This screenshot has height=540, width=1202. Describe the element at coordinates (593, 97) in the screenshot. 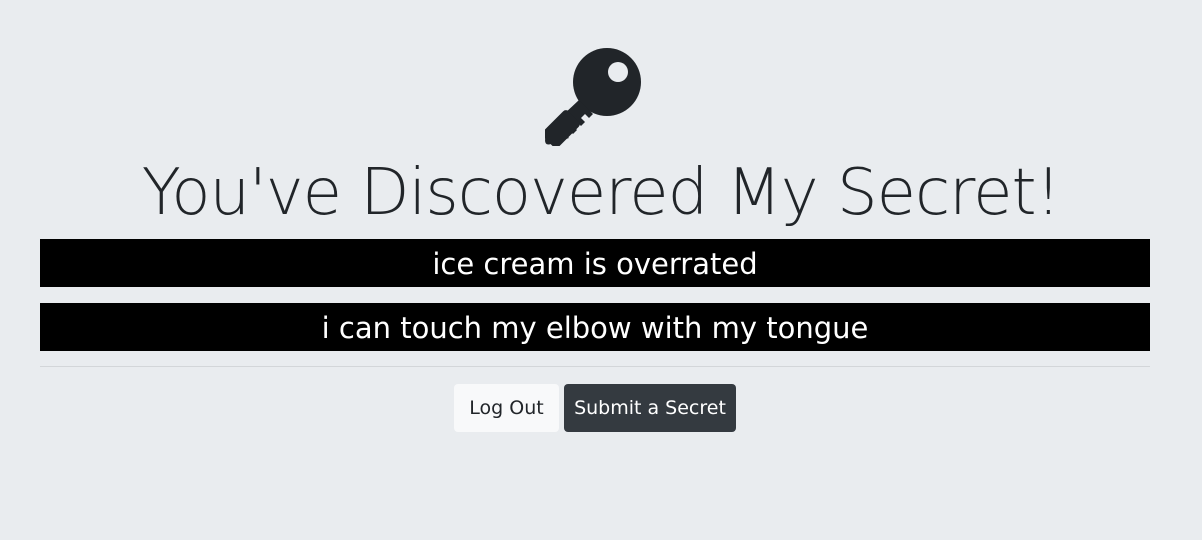

I see `key-icon` at that location.